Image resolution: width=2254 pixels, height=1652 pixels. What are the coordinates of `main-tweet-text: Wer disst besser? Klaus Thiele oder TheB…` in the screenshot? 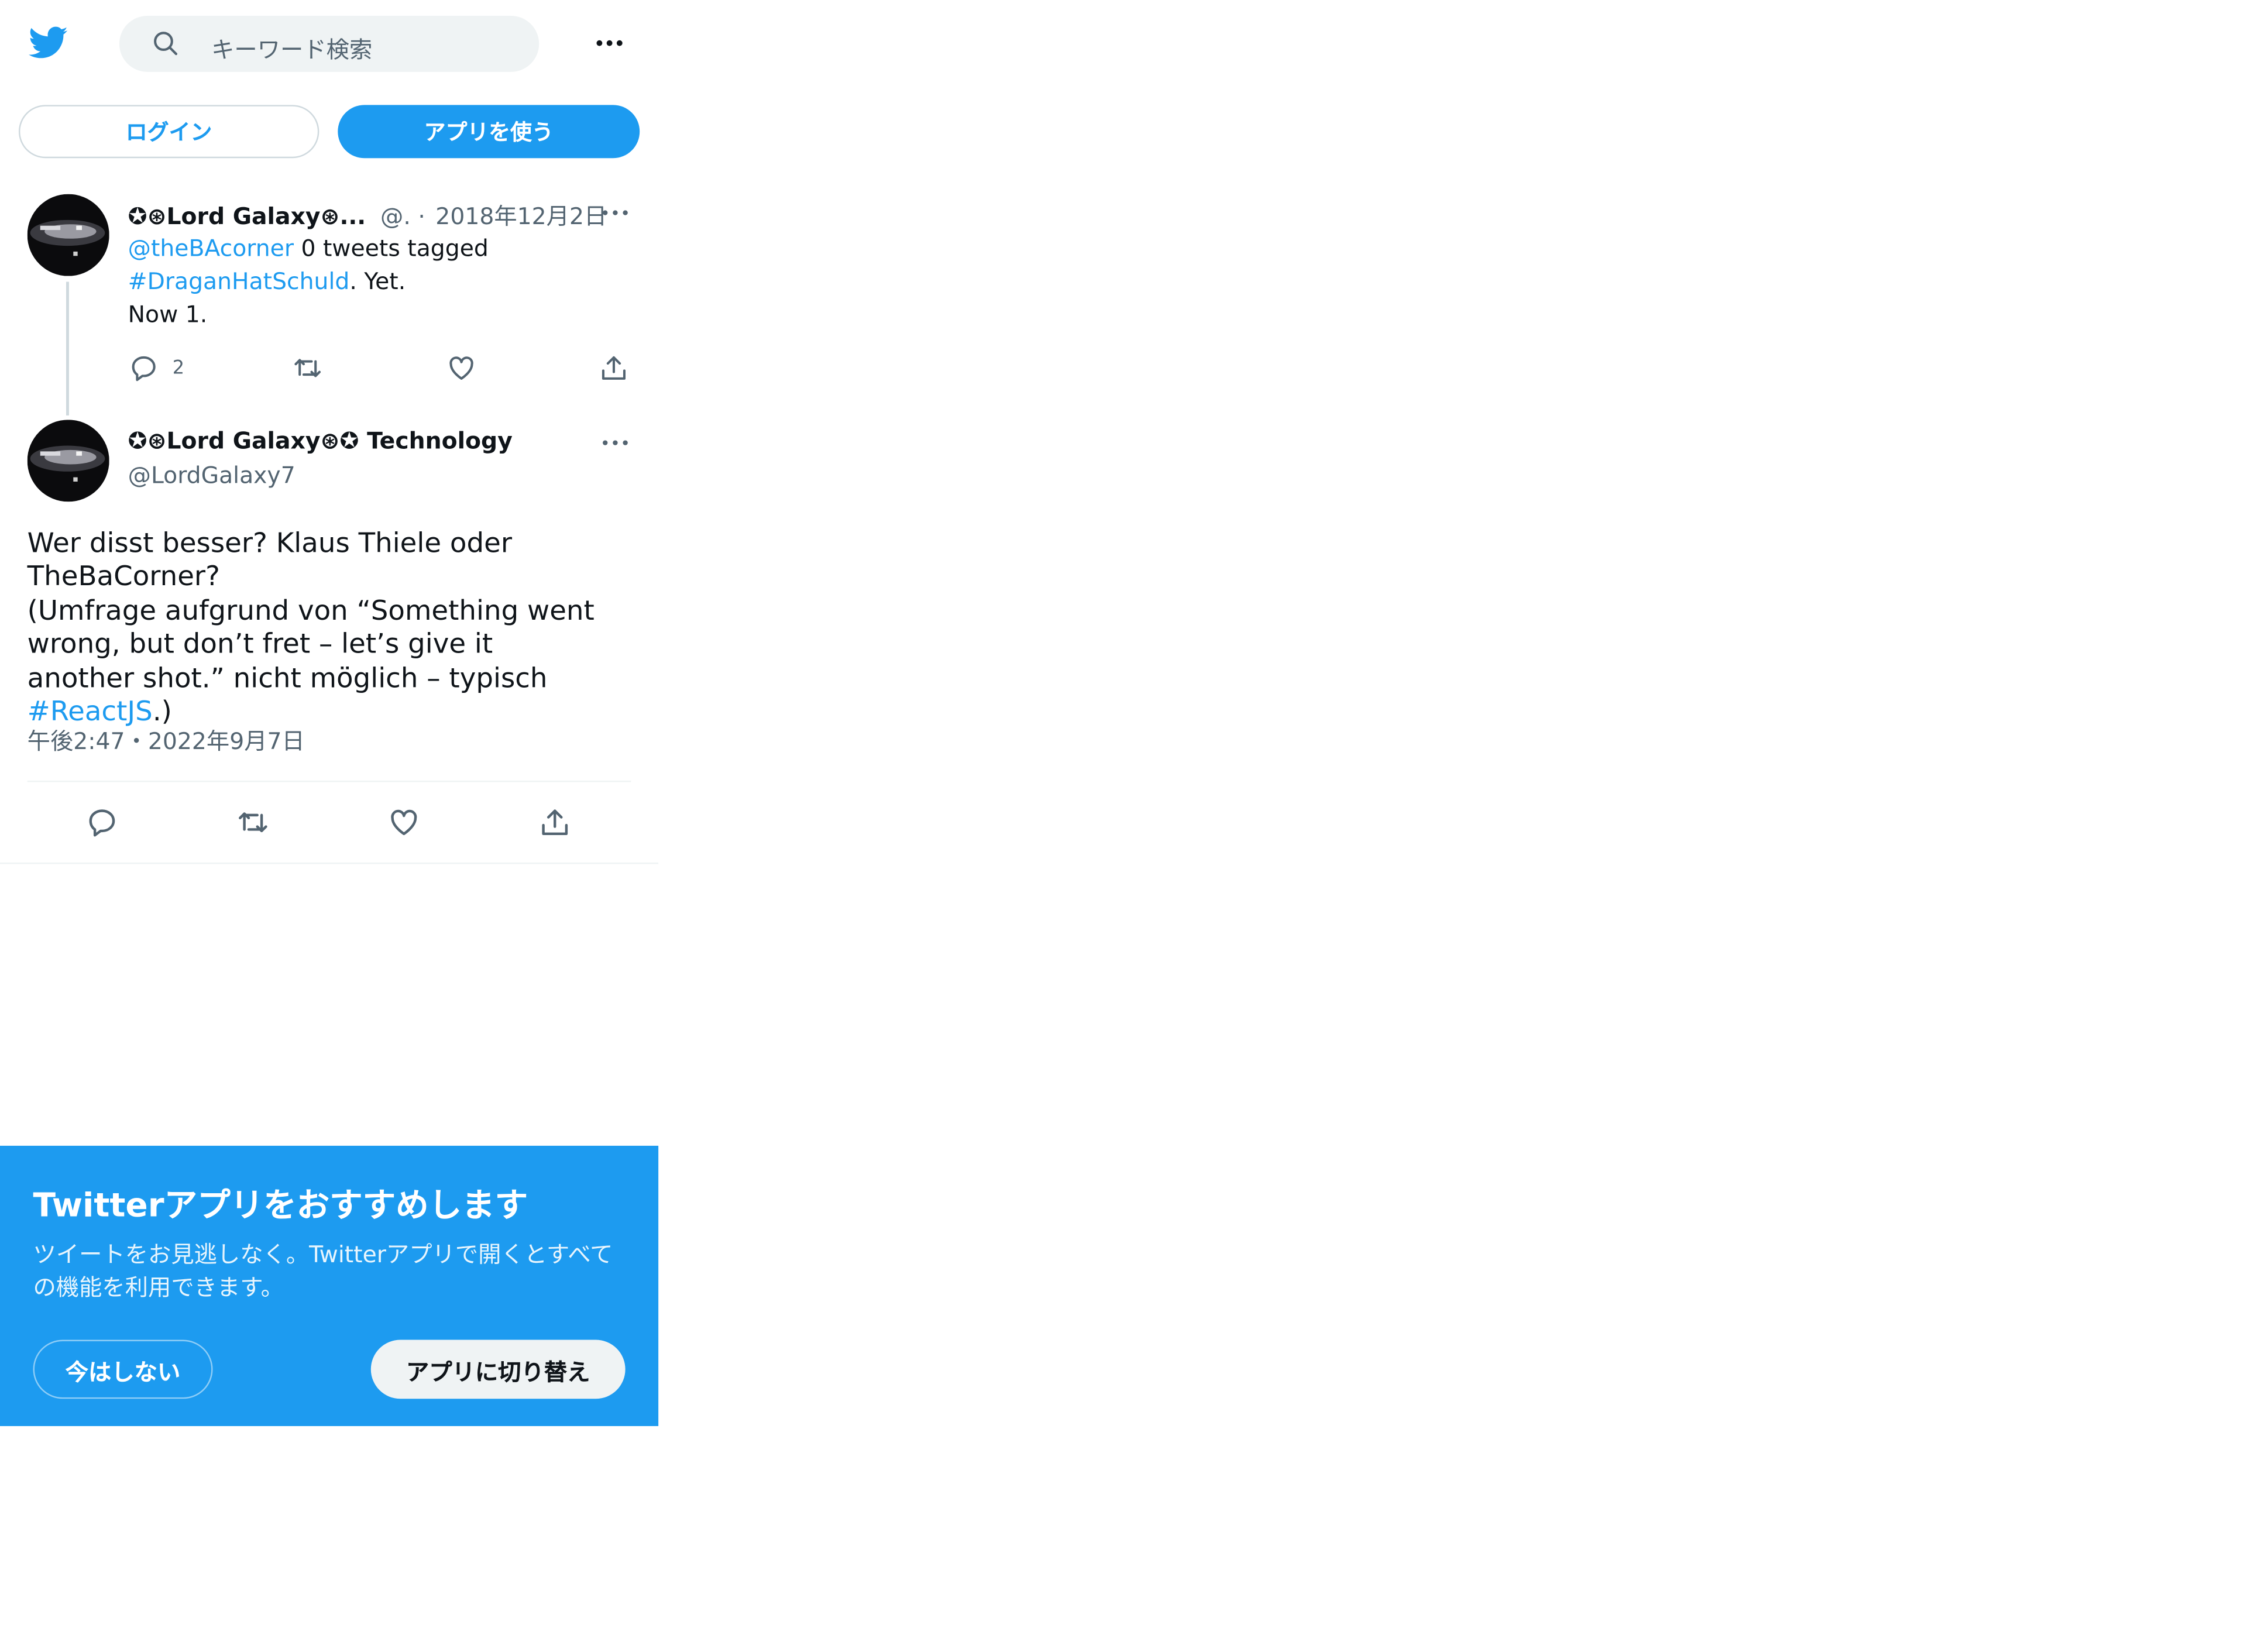 It's located at (315, 629).